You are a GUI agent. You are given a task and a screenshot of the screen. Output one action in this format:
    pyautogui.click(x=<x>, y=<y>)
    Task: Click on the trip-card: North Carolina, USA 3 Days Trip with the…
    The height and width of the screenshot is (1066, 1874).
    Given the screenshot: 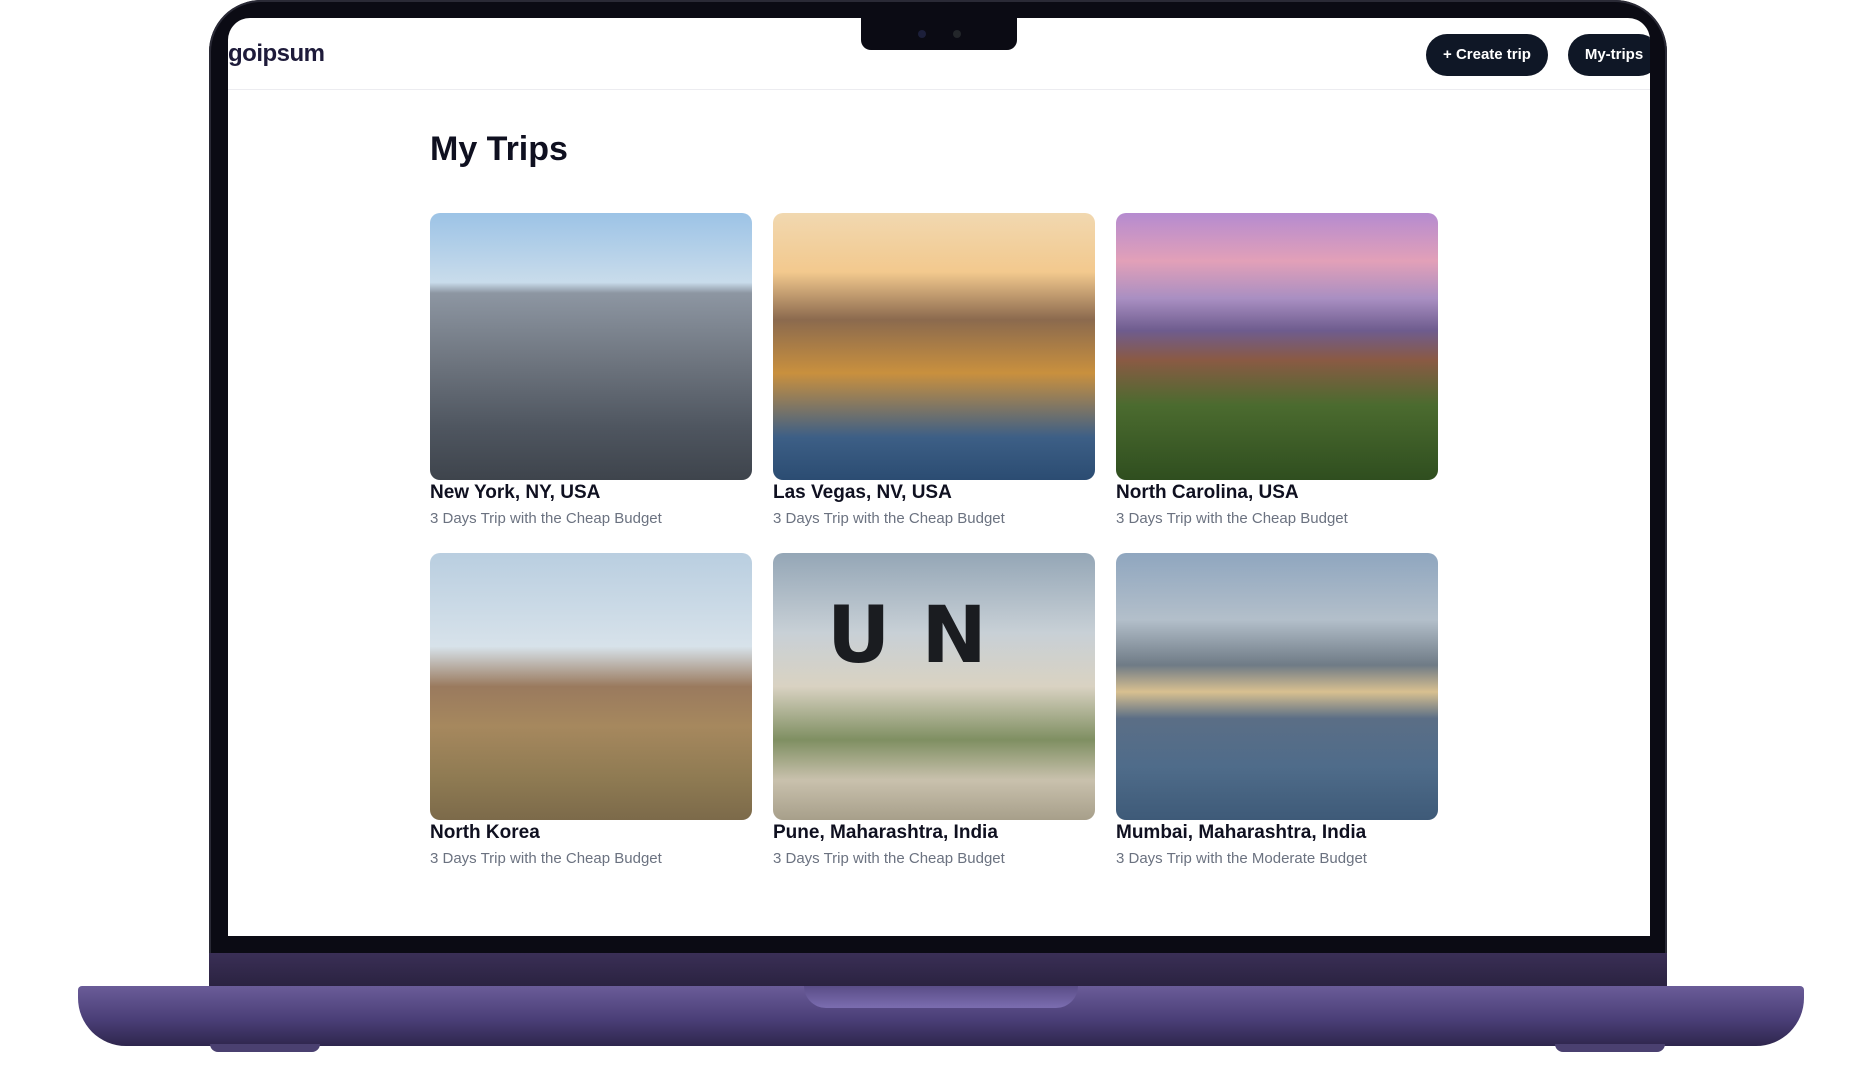 What is the action you would take?
    pyautogui.click(x=1277, y=378)
    